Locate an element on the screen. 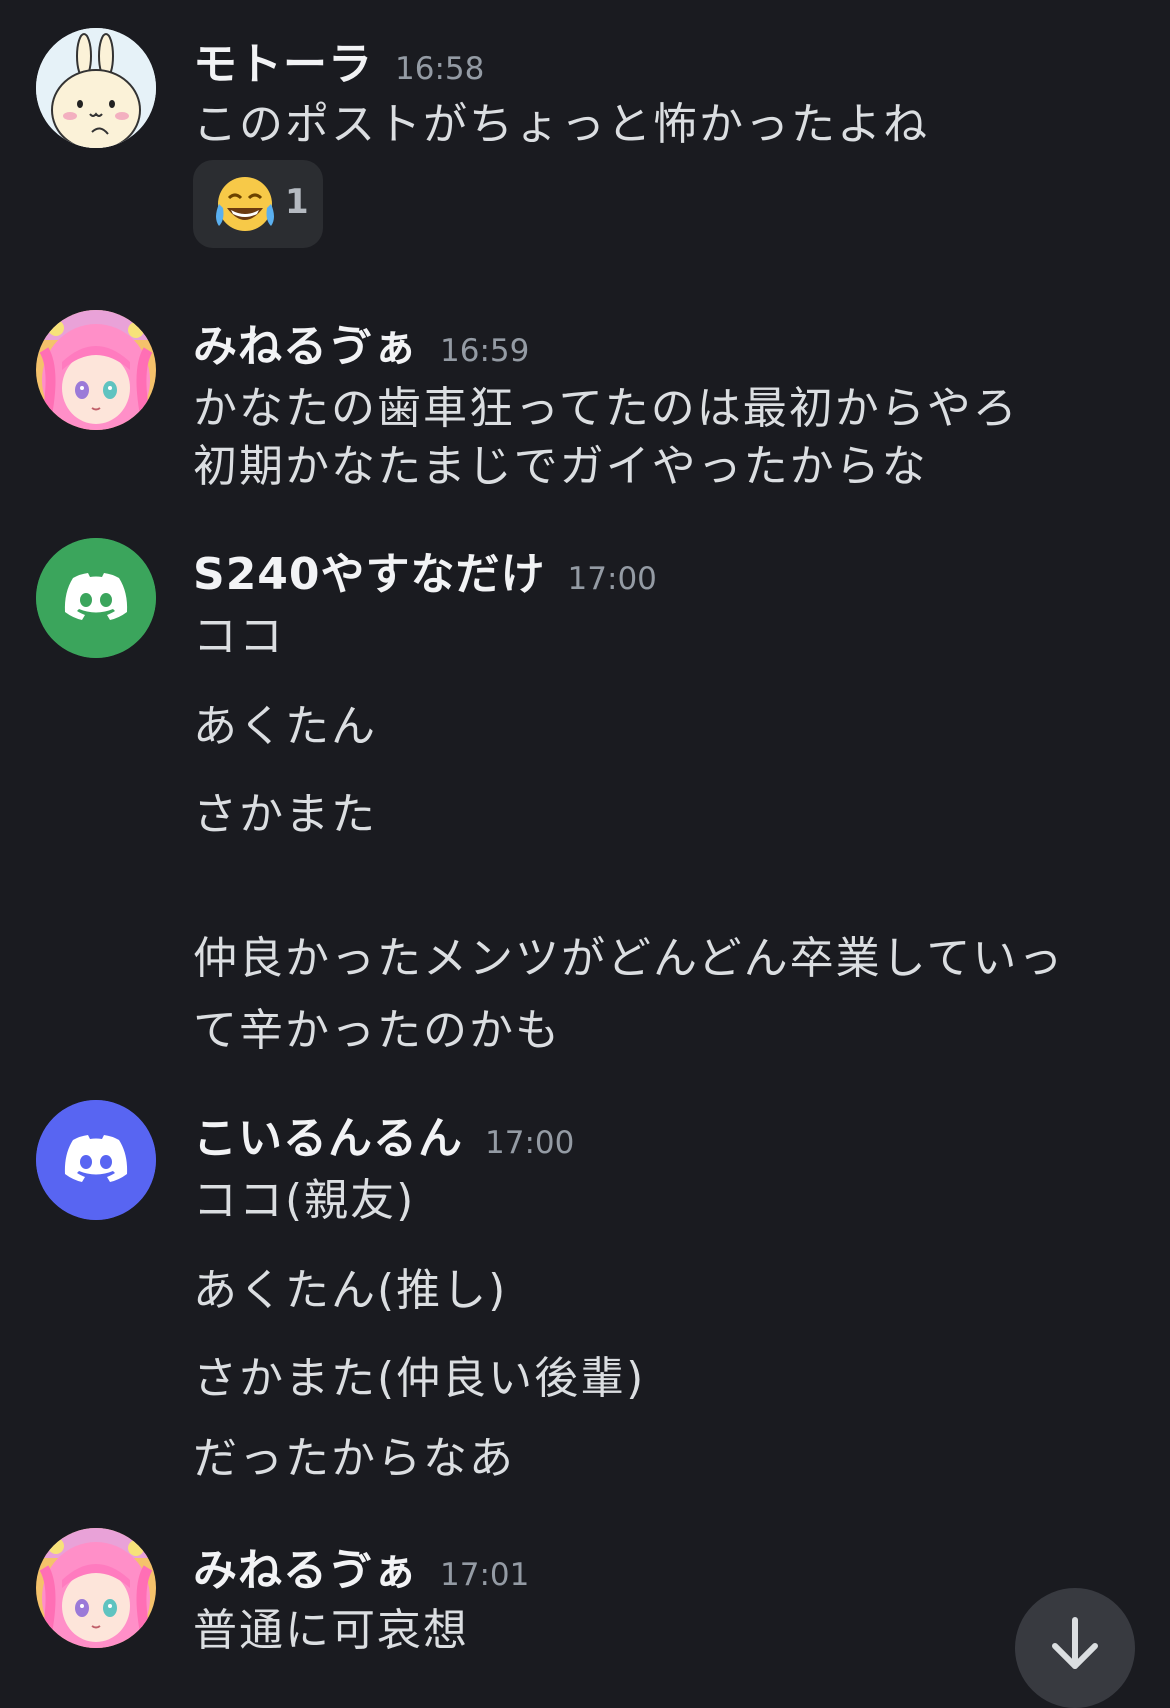 Image resolution: width=1170 pixels, height=1708 pixels. message-header: みねるゔぁ 17:01 is located at coordinates (361, 1566).